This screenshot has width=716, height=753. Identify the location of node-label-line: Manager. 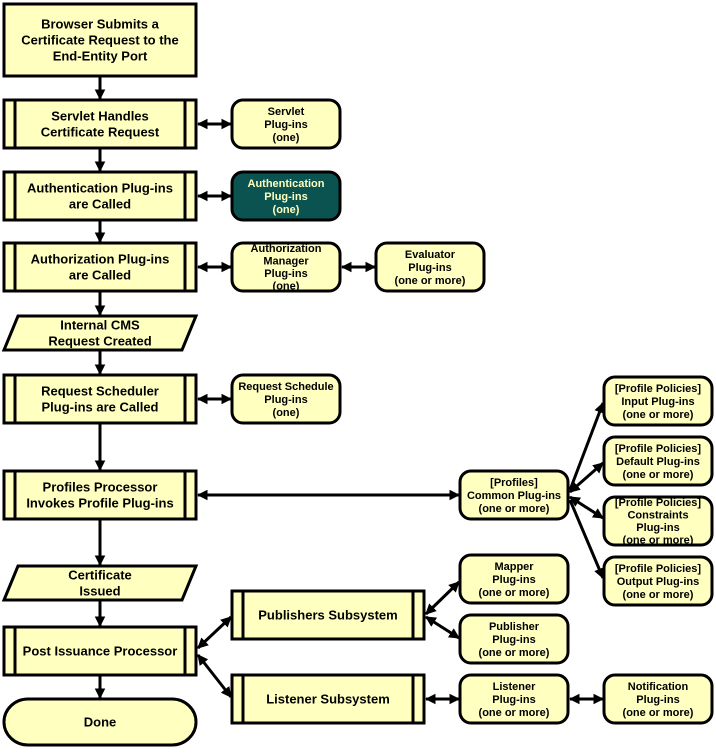
(286, 262).